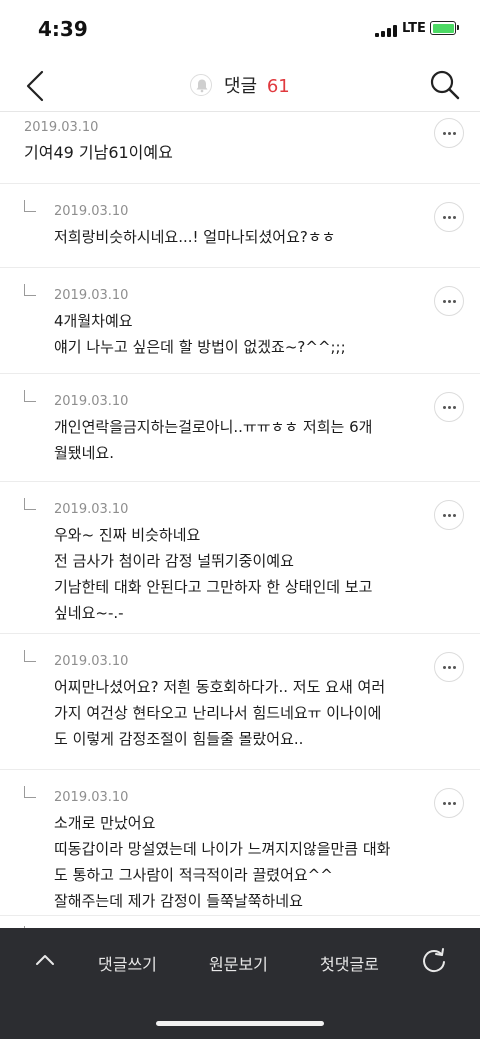 Image resolution: width=480 pixels, height=1039 pixels. Describe the element at coordinates (240, 30) in the screenshot. I see `status-bar: 4:39 LTE` at that location.